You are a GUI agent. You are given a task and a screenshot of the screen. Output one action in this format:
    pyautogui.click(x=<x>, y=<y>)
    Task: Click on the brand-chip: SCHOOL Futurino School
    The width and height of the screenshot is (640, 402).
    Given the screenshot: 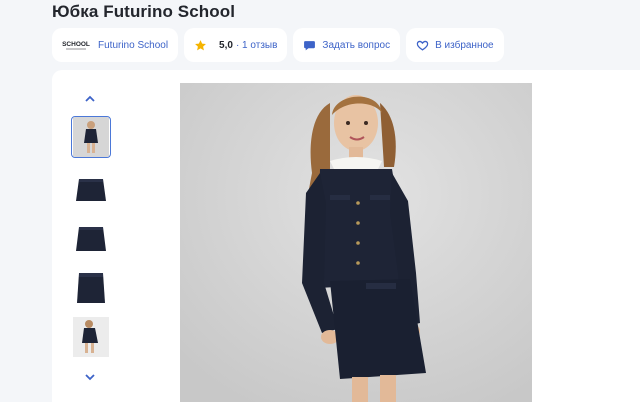 What is the action you would take?
    pyautogui.click(x=115, y=45)
    